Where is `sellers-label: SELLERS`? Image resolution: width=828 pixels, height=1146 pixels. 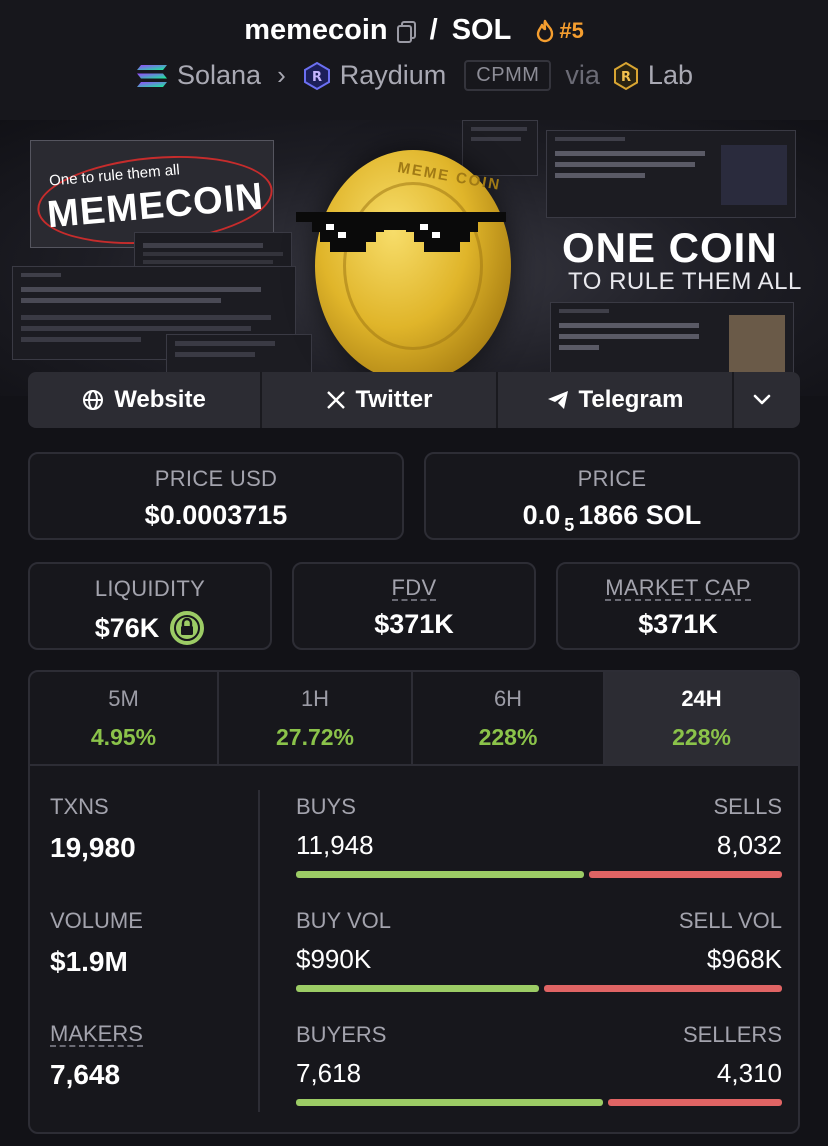 sellers-label: SELLERS is located at coordinates (732, 1034).